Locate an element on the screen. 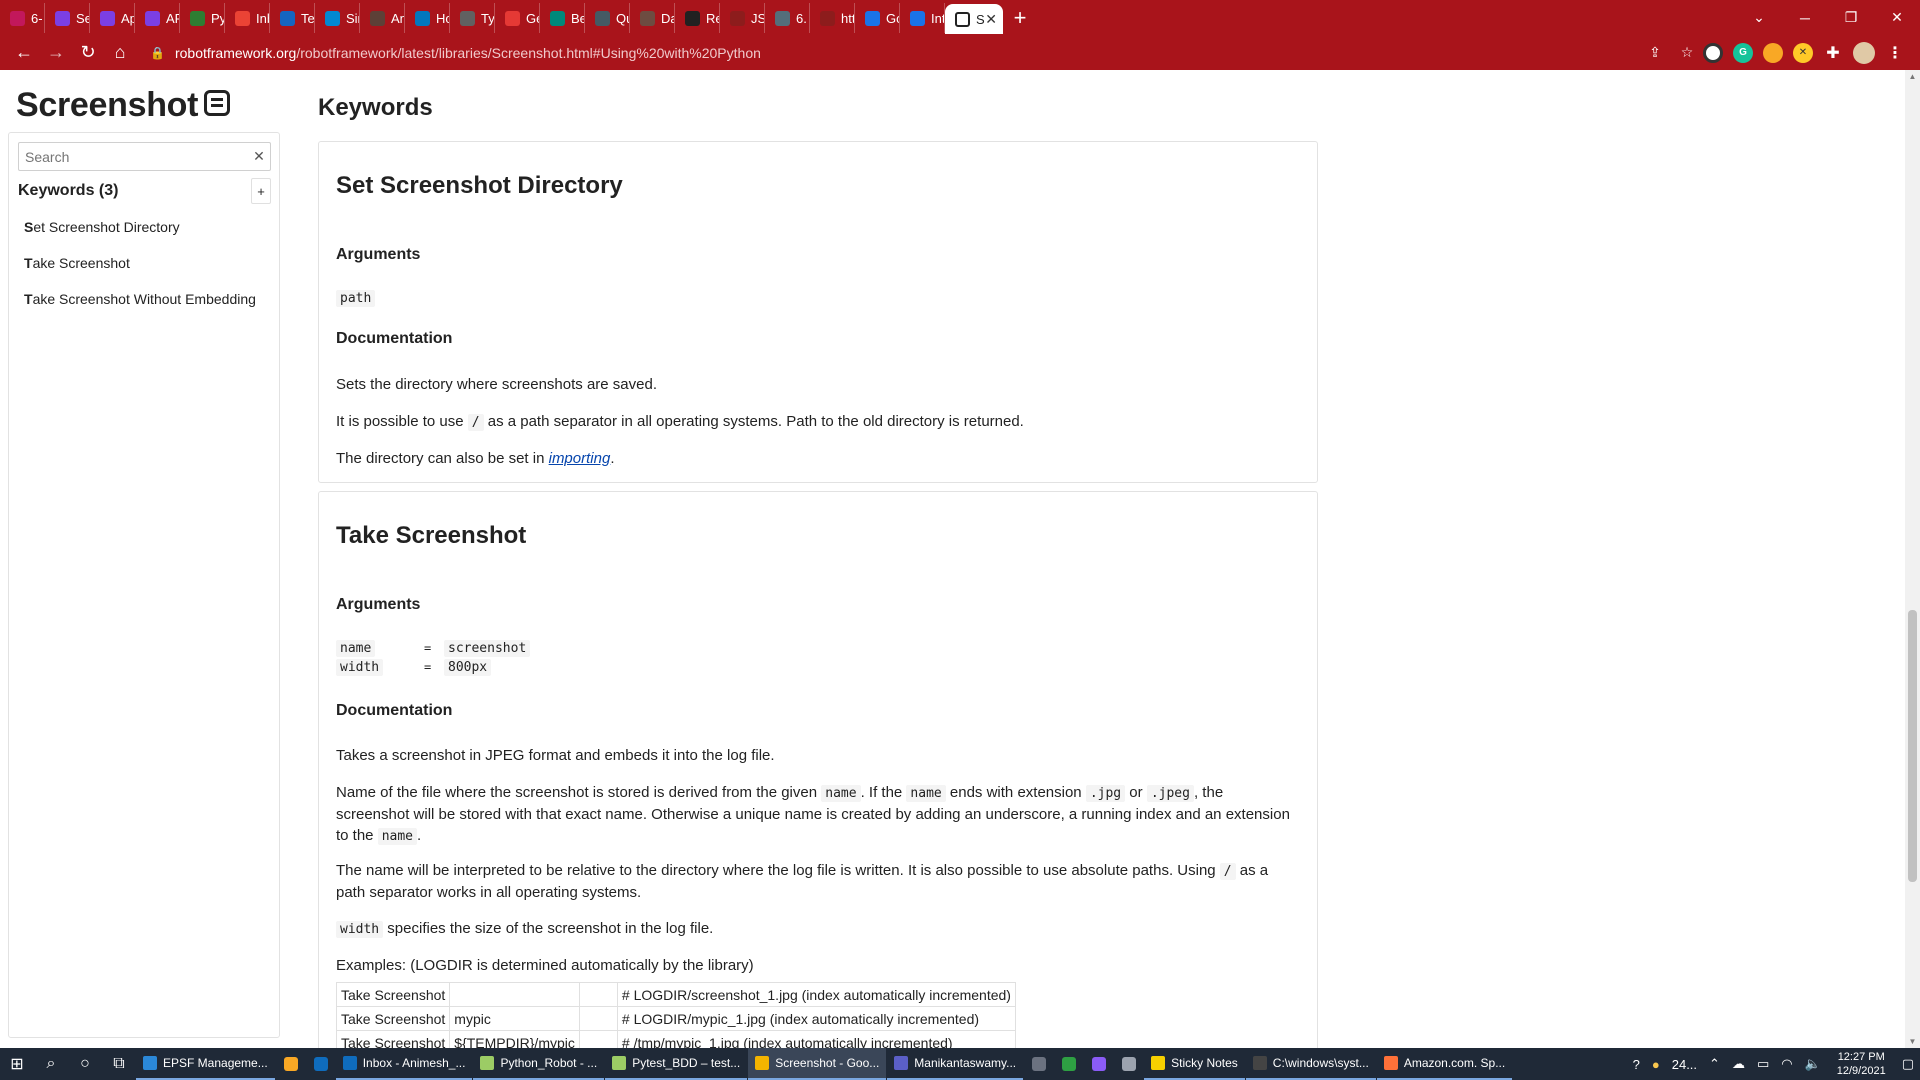 The width and height of the screenshot is (1920, 1080). grammarly-icon: G is located at coordinates (1743, 52).